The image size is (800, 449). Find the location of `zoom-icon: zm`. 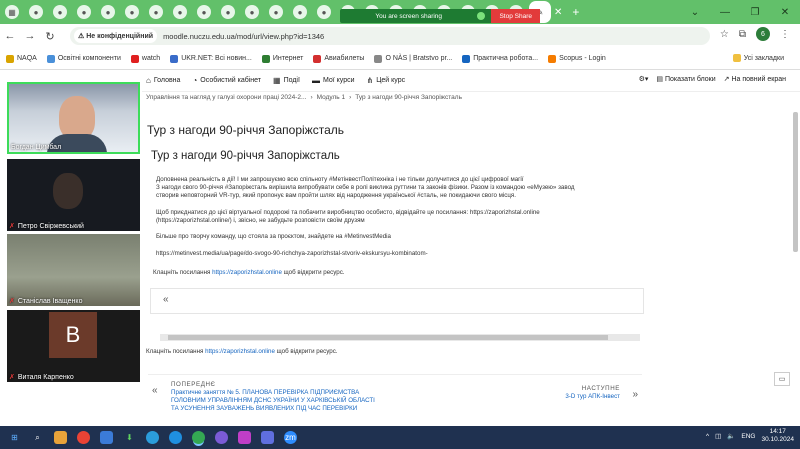

zoom-icon: zm is located at coordinates (290, 437).